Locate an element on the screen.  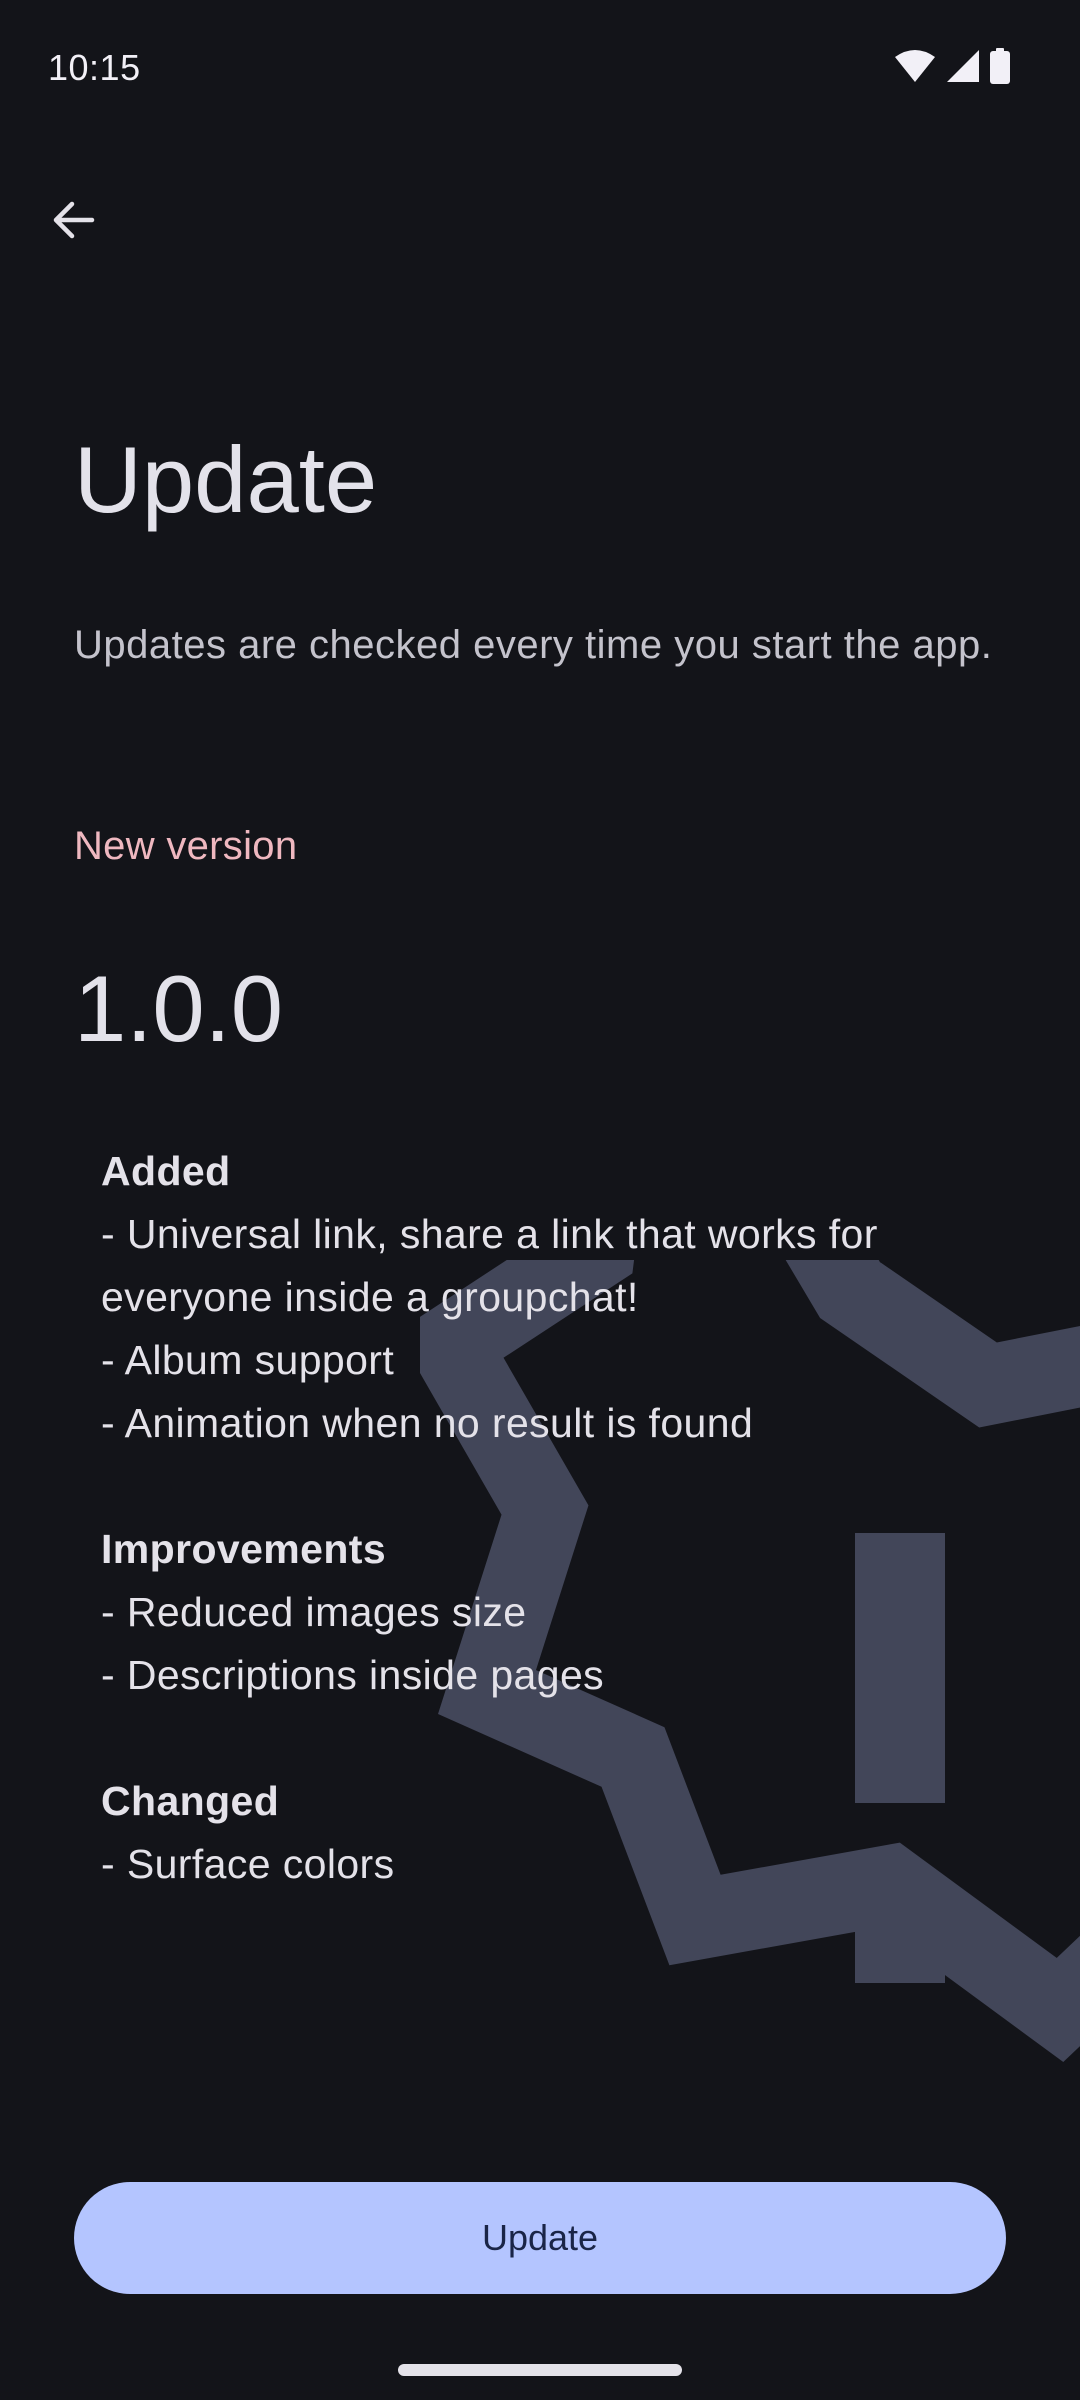
arrow-left-icon is located at coordinates (74, 220).